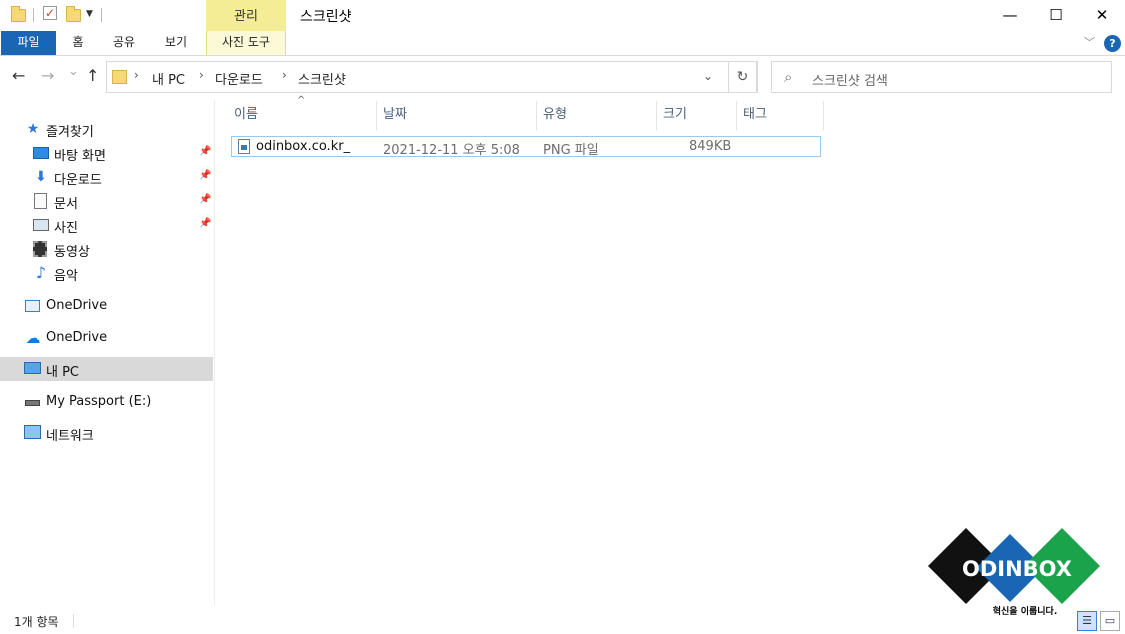  Describe the element at coordinates (303, 146) in the screenshot. I see `file-name: odinbox.co.kr_` at that location.